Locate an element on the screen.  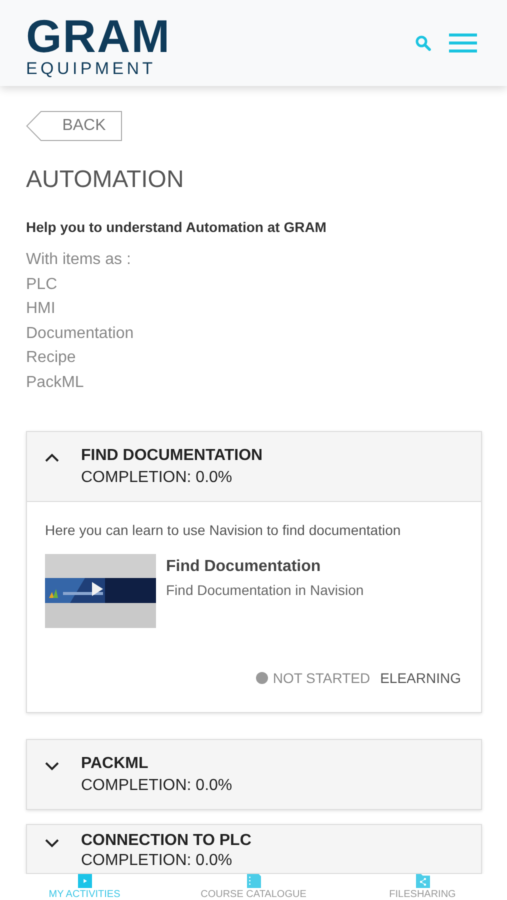
menu-icon is located at coordinates (463, 43).